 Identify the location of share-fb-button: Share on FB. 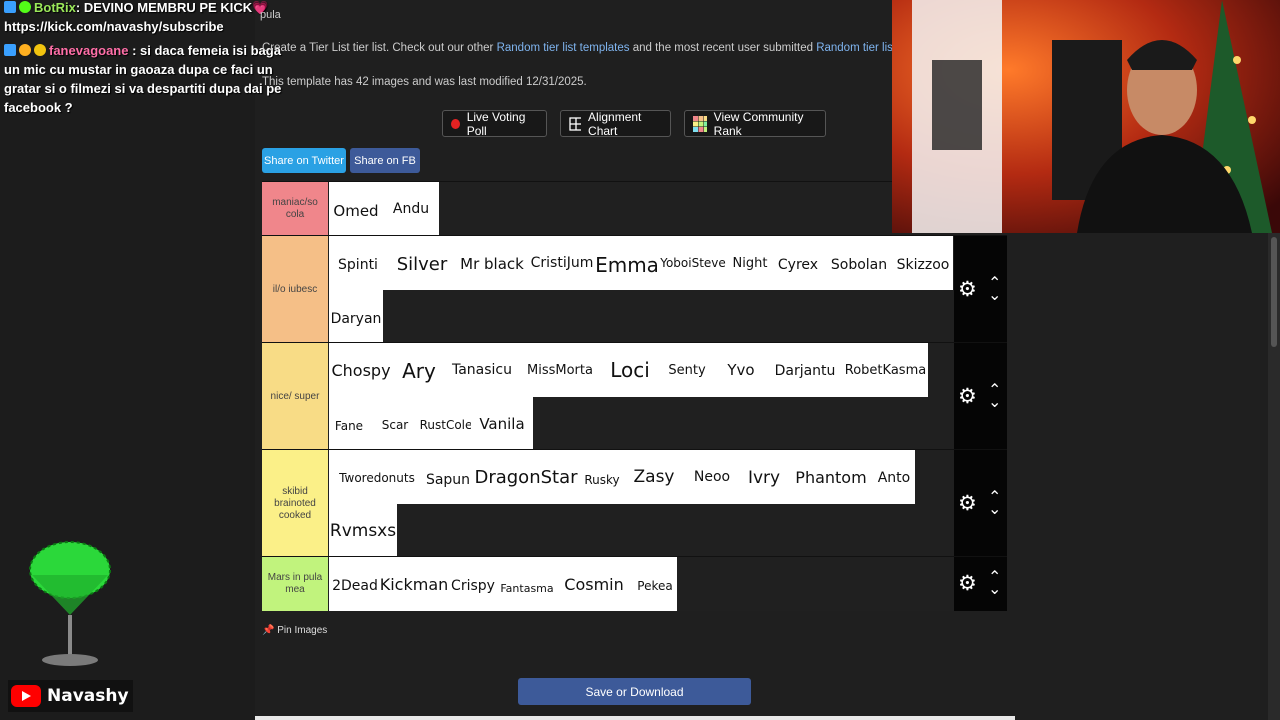
(385, 160).